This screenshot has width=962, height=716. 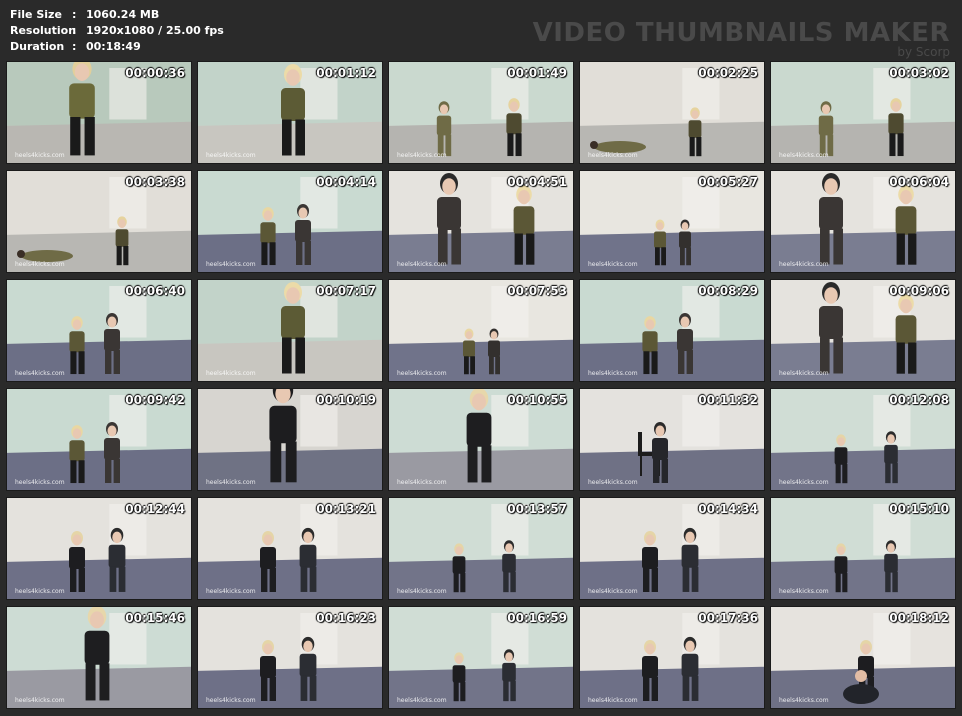 What do you see at coordinates (919, 73) in the screenshot?
I see `timestamp: 00:03:02` at bounding box center [919, 73].